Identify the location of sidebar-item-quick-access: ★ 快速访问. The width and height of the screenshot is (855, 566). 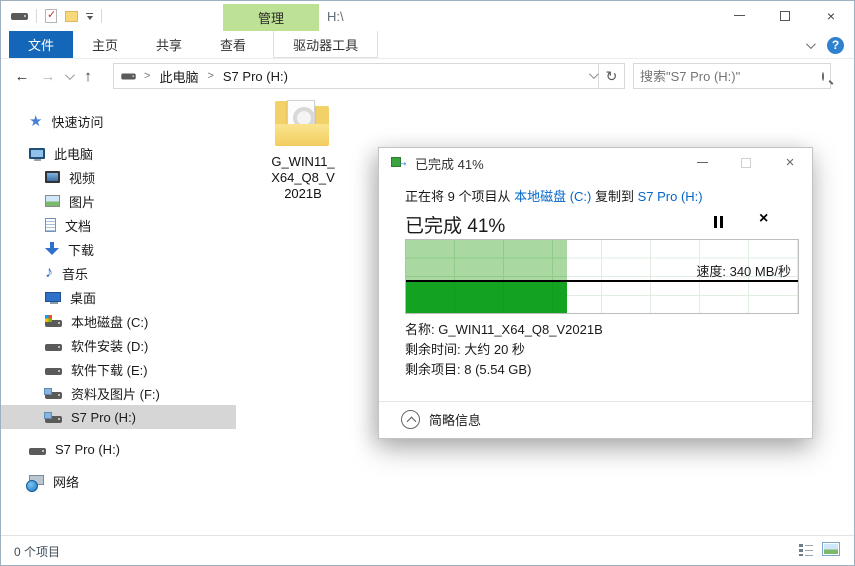
(118, 121).